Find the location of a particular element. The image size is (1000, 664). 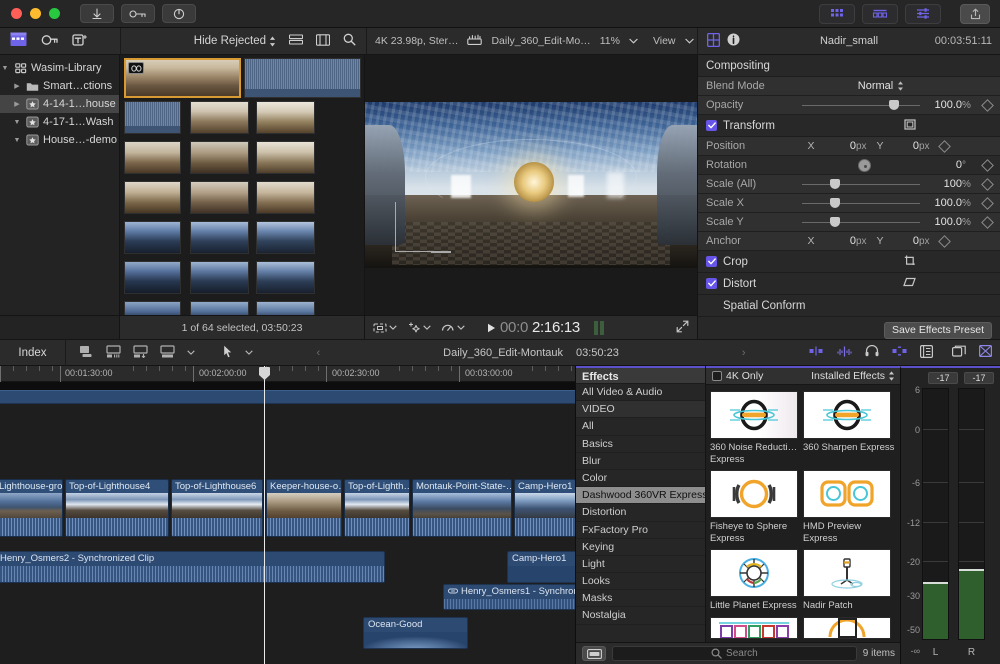

audio-skimming-icon is located at coordinates (844, 353).